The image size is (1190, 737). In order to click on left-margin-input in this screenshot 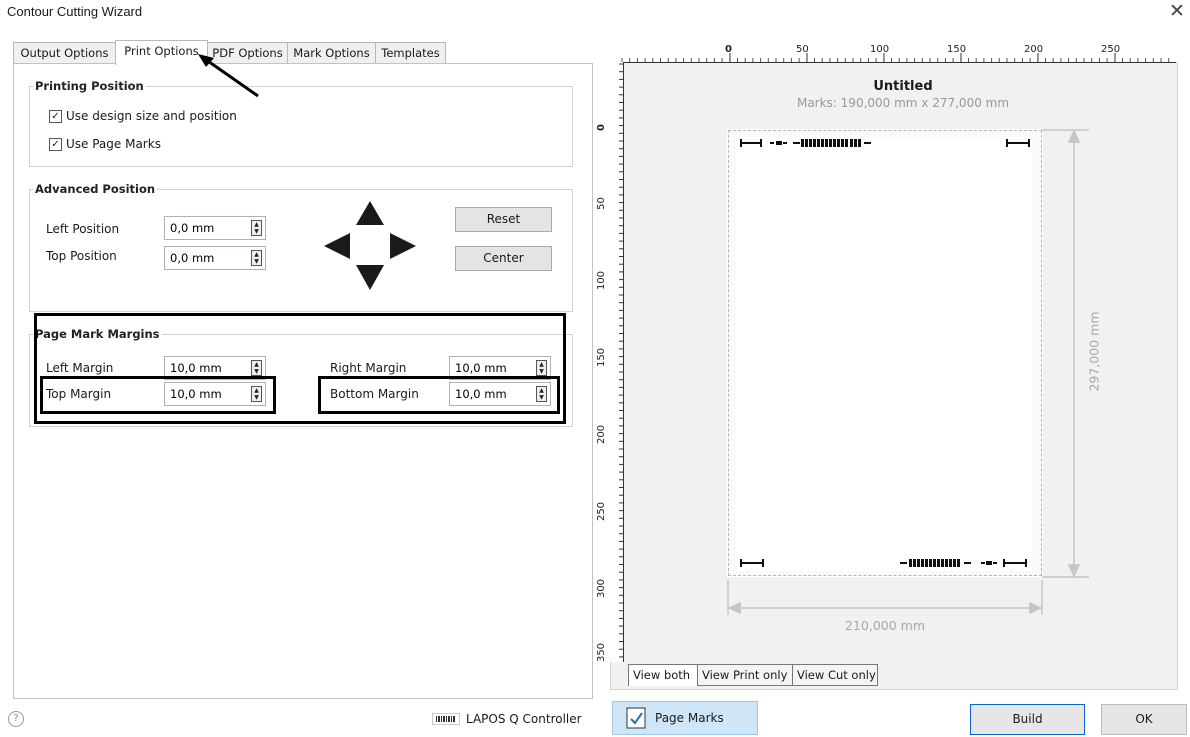, I will do `click(206, 368)`.